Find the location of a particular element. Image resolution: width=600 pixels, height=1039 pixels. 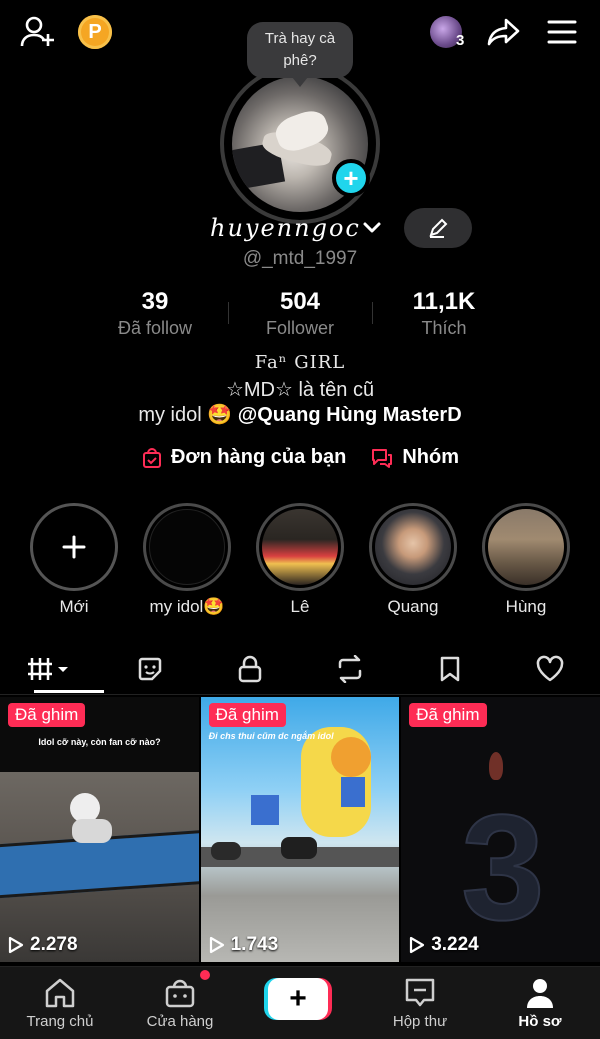

nav-shop-label: Cửa hàng is located at coordinates (180, 1021).